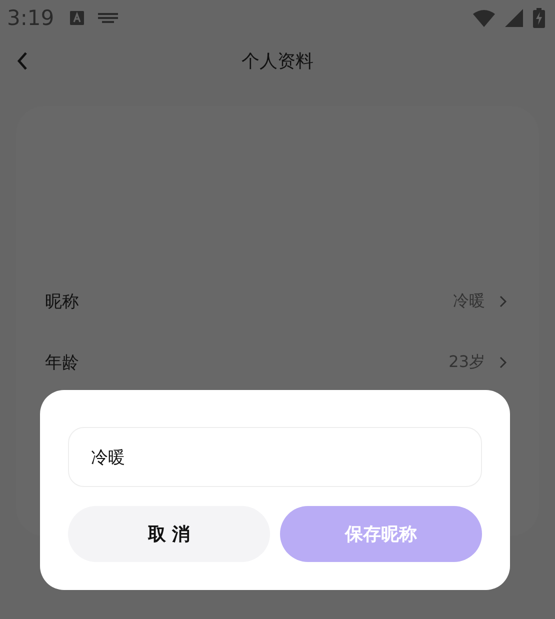 Image resolution: width=555 pixels, height=619 pixels. Describe the element at coordinates (514, 18) in the screenshot. I see `signal-icon` at that location.